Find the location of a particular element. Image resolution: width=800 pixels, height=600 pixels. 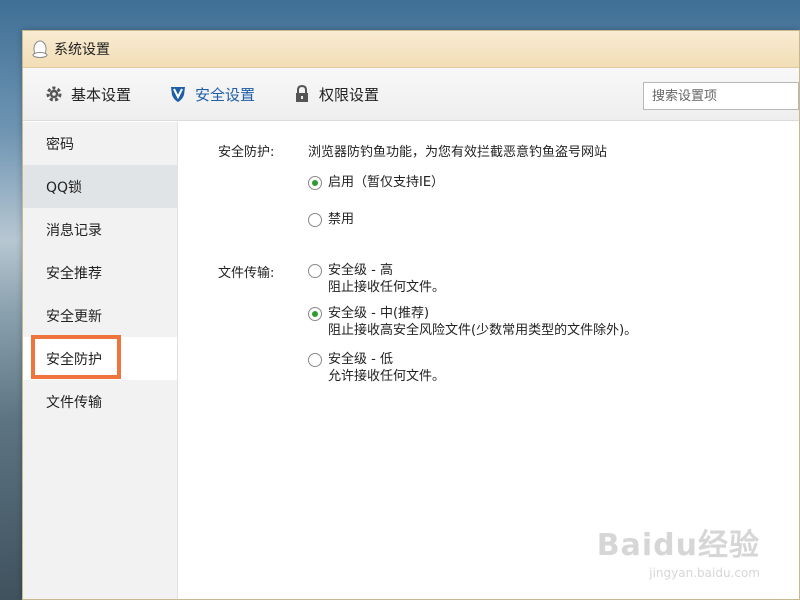

sidebar-item-qq-lock: QQ锁 is located at coordinates (100, 186).